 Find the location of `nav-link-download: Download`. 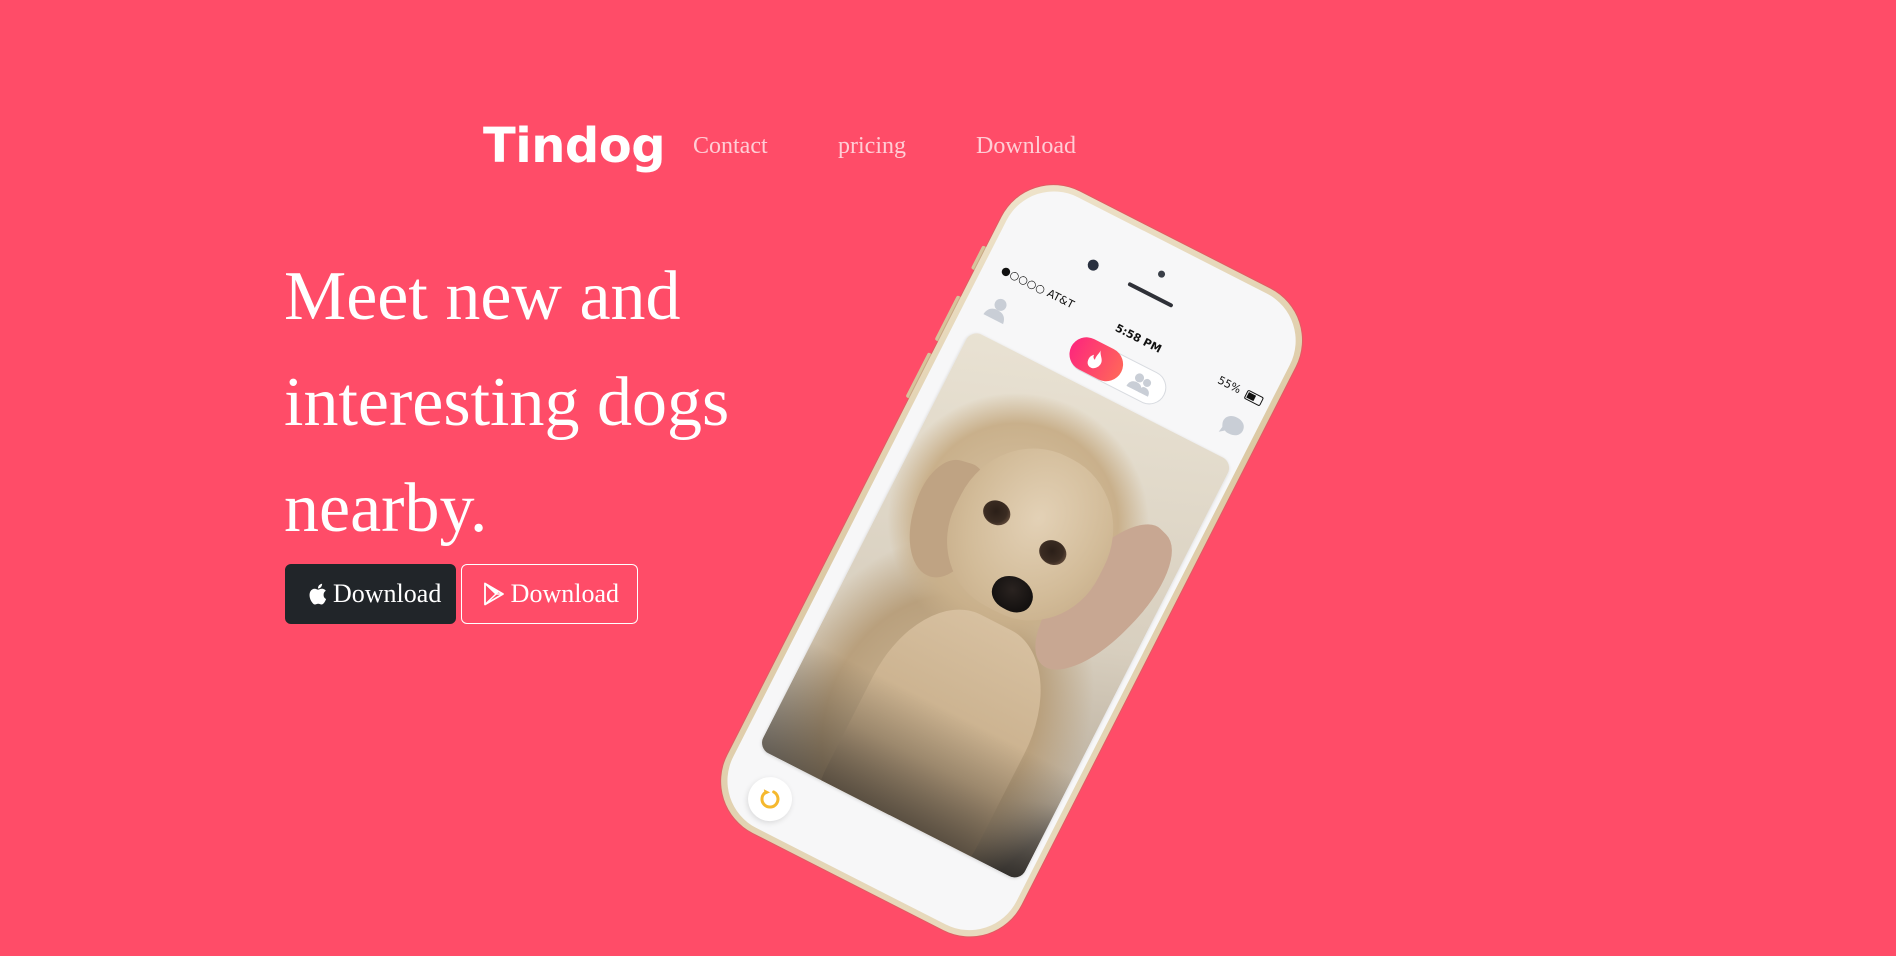

nav-link-download: Download is located at coordinates (1026, 146).